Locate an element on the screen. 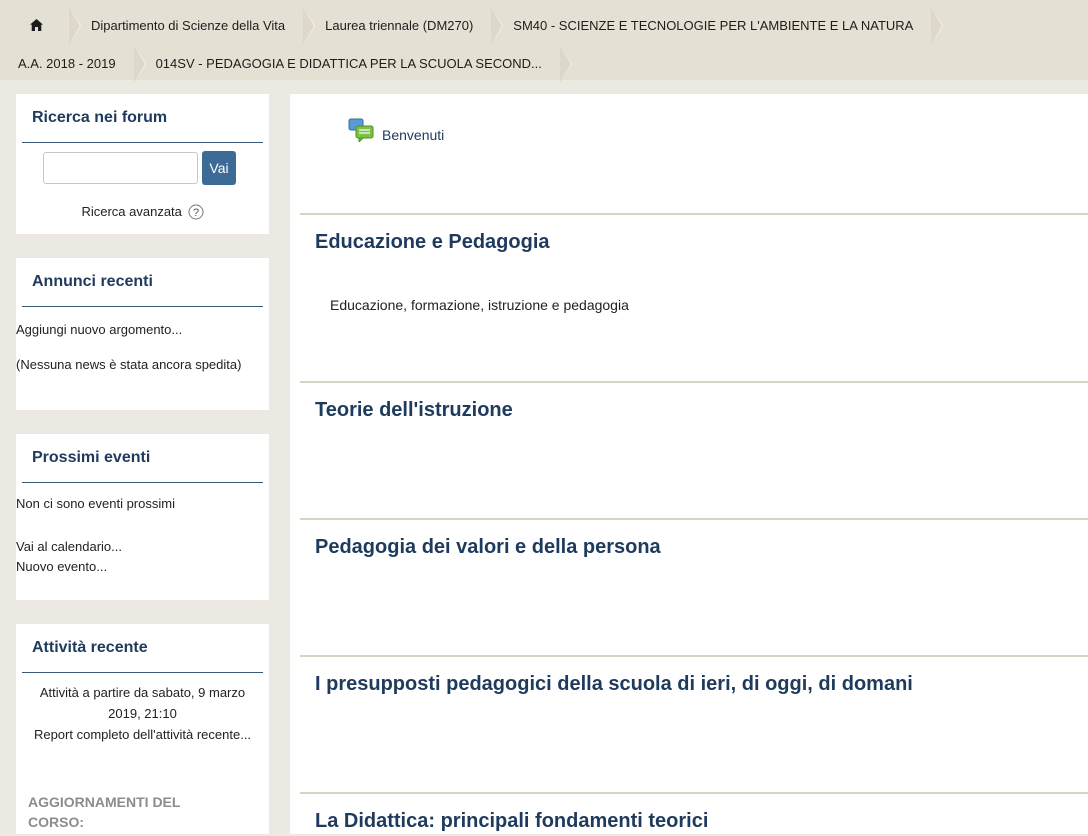  events-empty-text: Non ci sono eventi prossimi is located at coordinates (95, 503).